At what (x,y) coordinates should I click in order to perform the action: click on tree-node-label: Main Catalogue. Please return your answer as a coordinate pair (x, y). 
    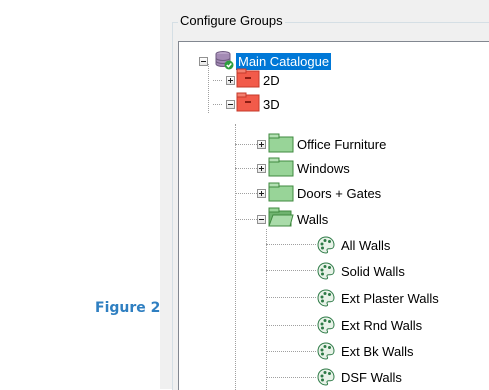
    Looking at the image, I should click on (284, 61).